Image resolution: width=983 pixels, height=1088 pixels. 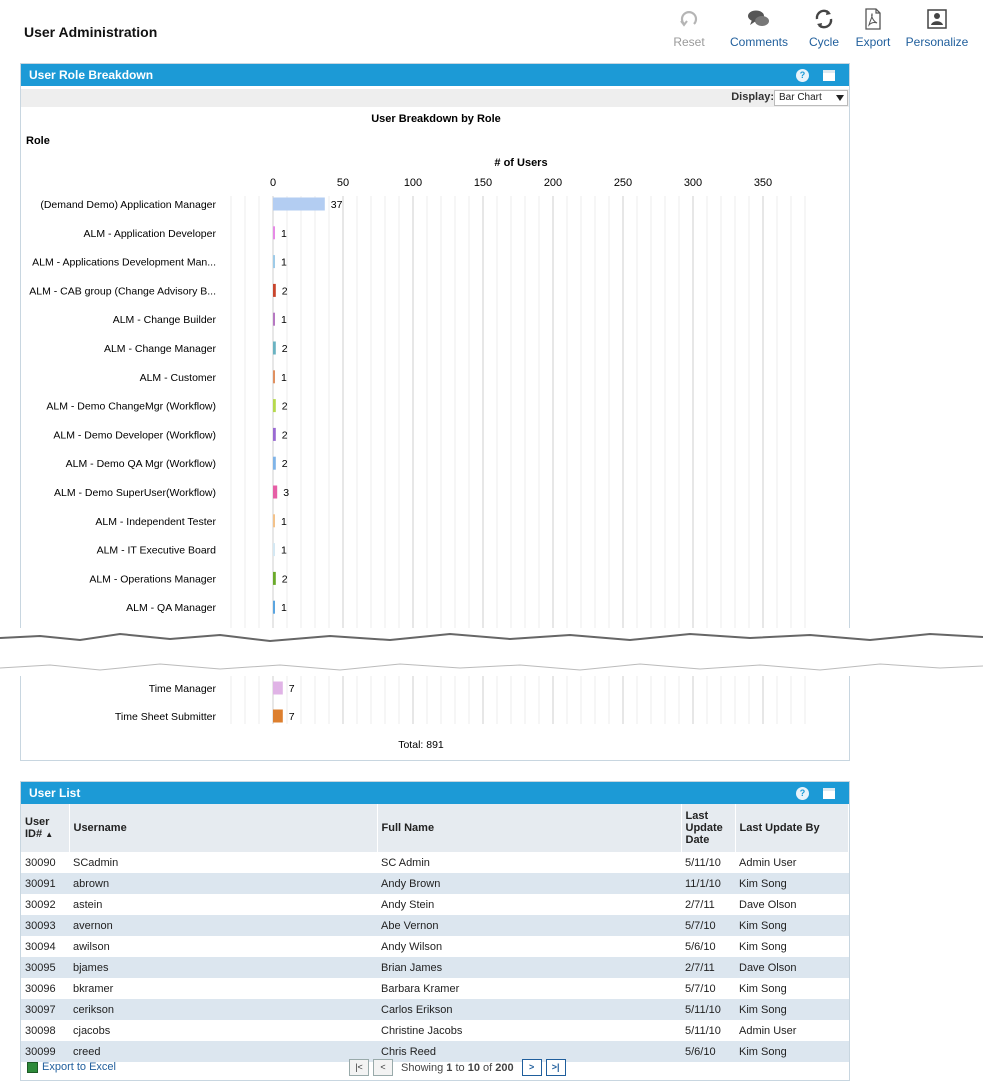 I want to click on reset-button: Reset, so click(x=689, y=28).